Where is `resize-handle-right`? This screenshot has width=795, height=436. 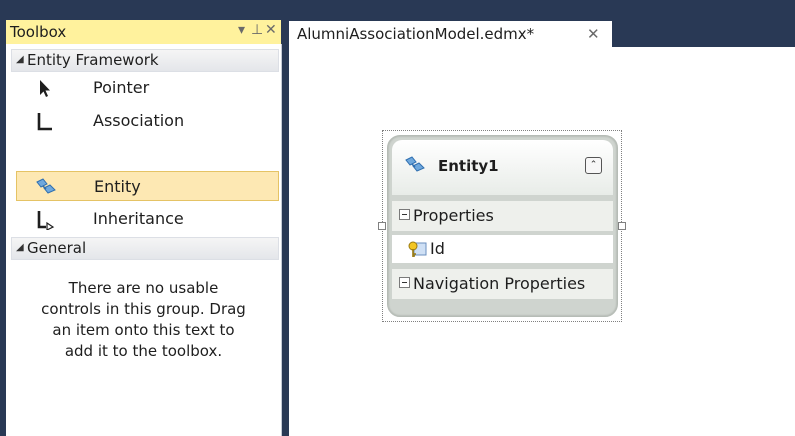 resize-handle-right is located at coordinates (622, 226).